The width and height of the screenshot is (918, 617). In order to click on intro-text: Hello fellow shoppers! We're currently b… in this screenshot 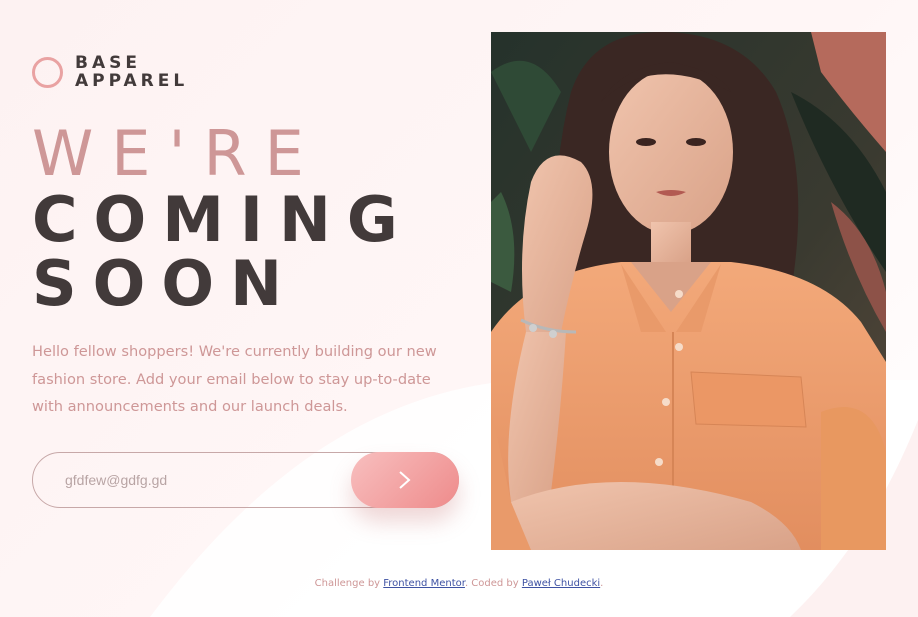, I will do `click(234, 379)`.